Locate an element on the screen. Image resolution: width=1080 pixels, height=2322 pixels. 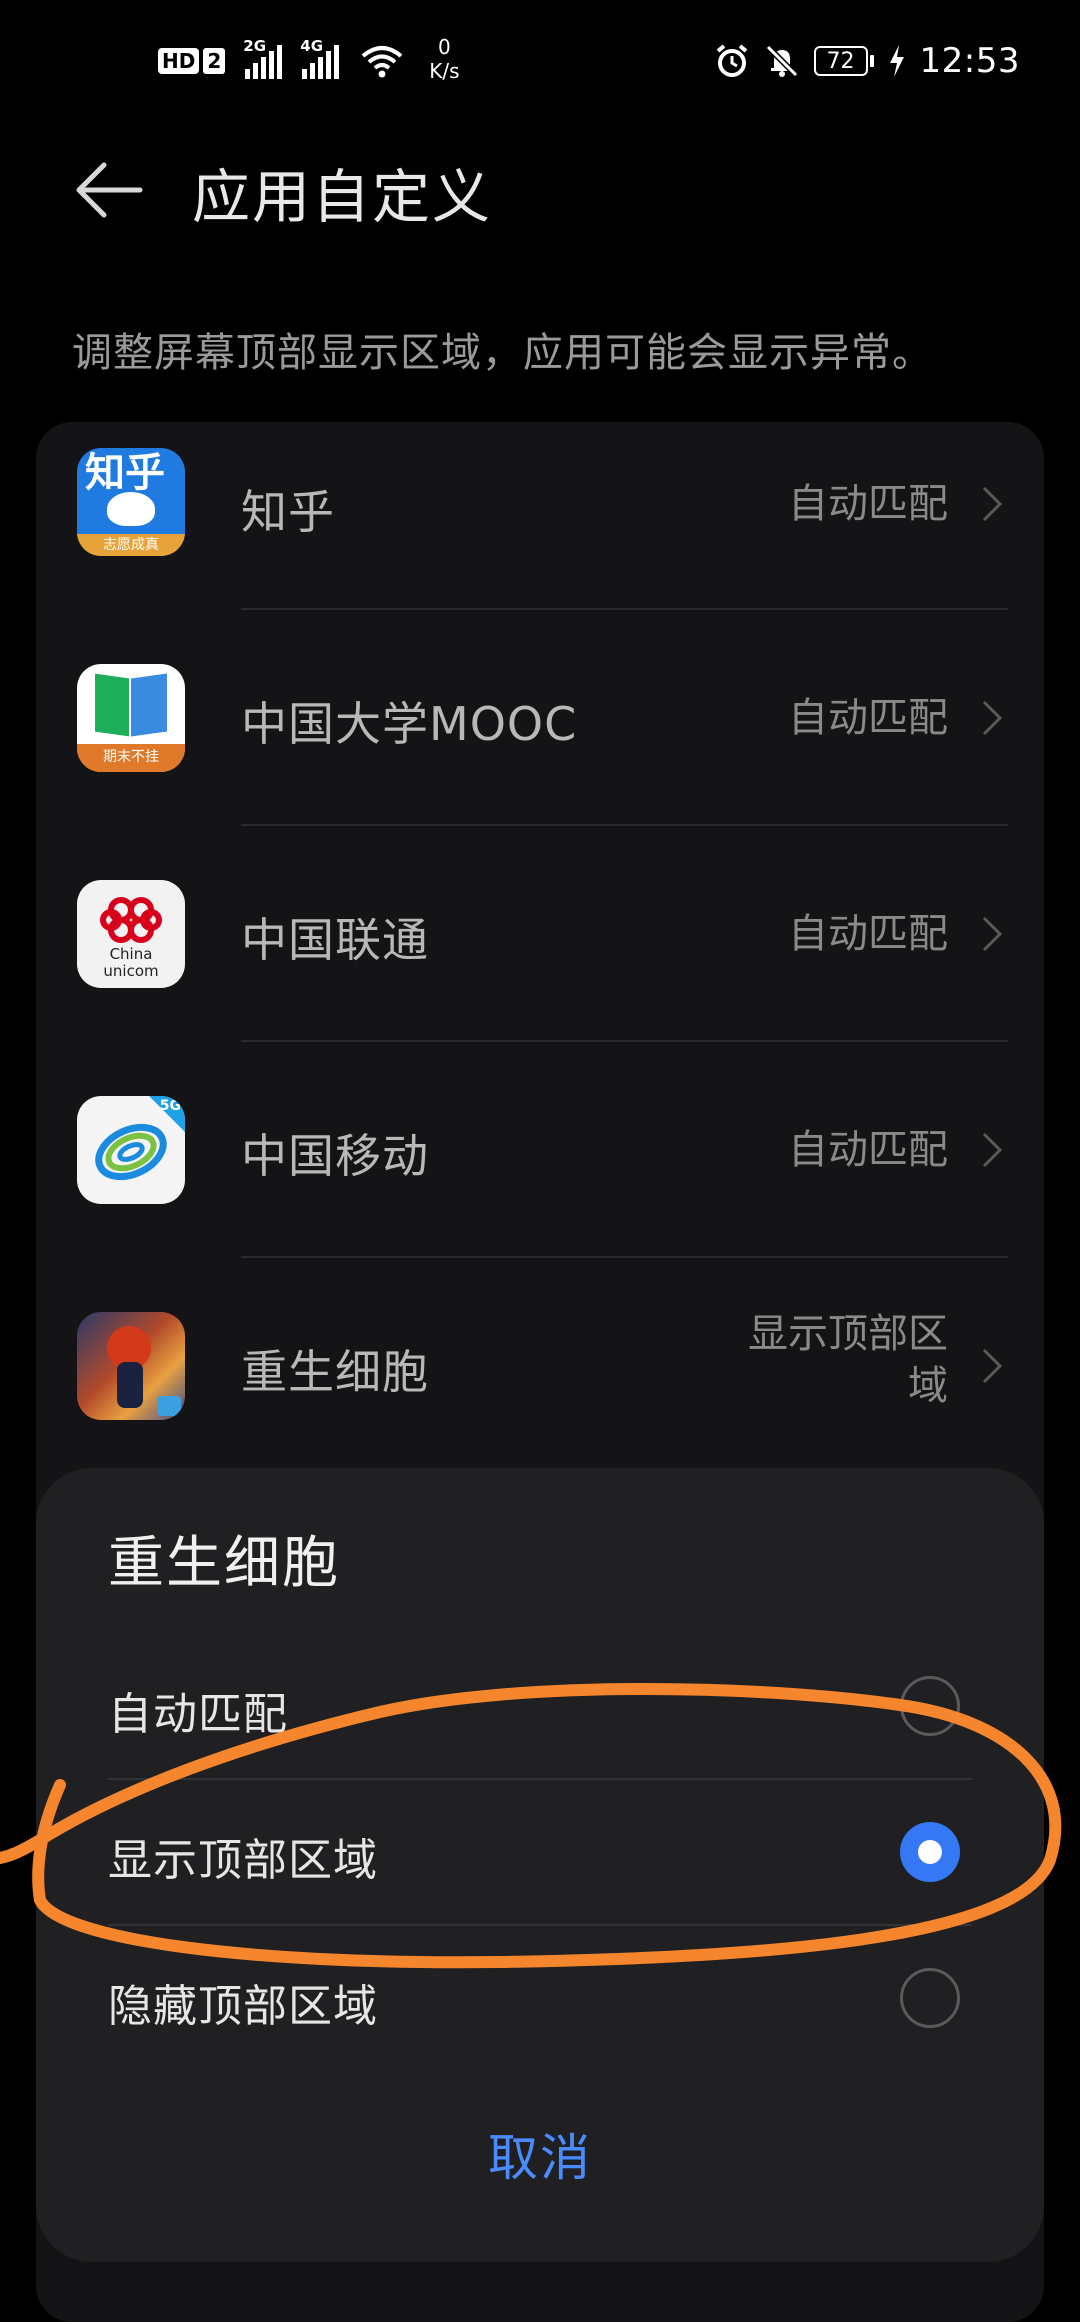
sim1-network-label: 2G is located at coordinates (255, 46).